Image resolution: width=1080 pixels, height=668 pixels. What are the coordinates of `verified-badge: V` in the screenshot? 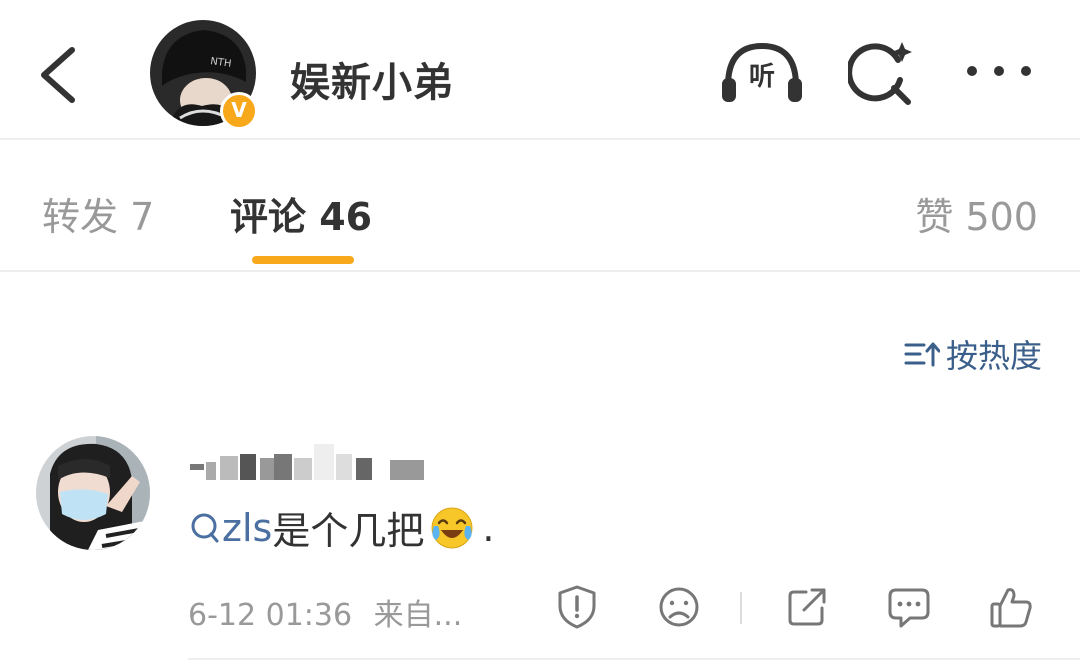 It's located at (239, 111).